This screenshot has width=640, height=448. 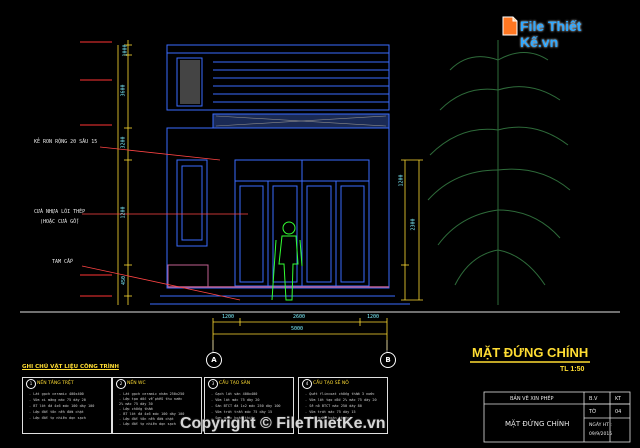 I want to click on title-block-to-label: TỜ, so click(x=593, y=412).